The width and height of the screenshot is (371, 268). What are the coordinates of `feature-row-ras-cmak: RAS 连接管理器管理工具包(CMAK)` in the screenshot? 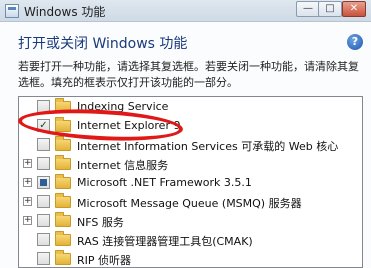 It's located at (190, 240).